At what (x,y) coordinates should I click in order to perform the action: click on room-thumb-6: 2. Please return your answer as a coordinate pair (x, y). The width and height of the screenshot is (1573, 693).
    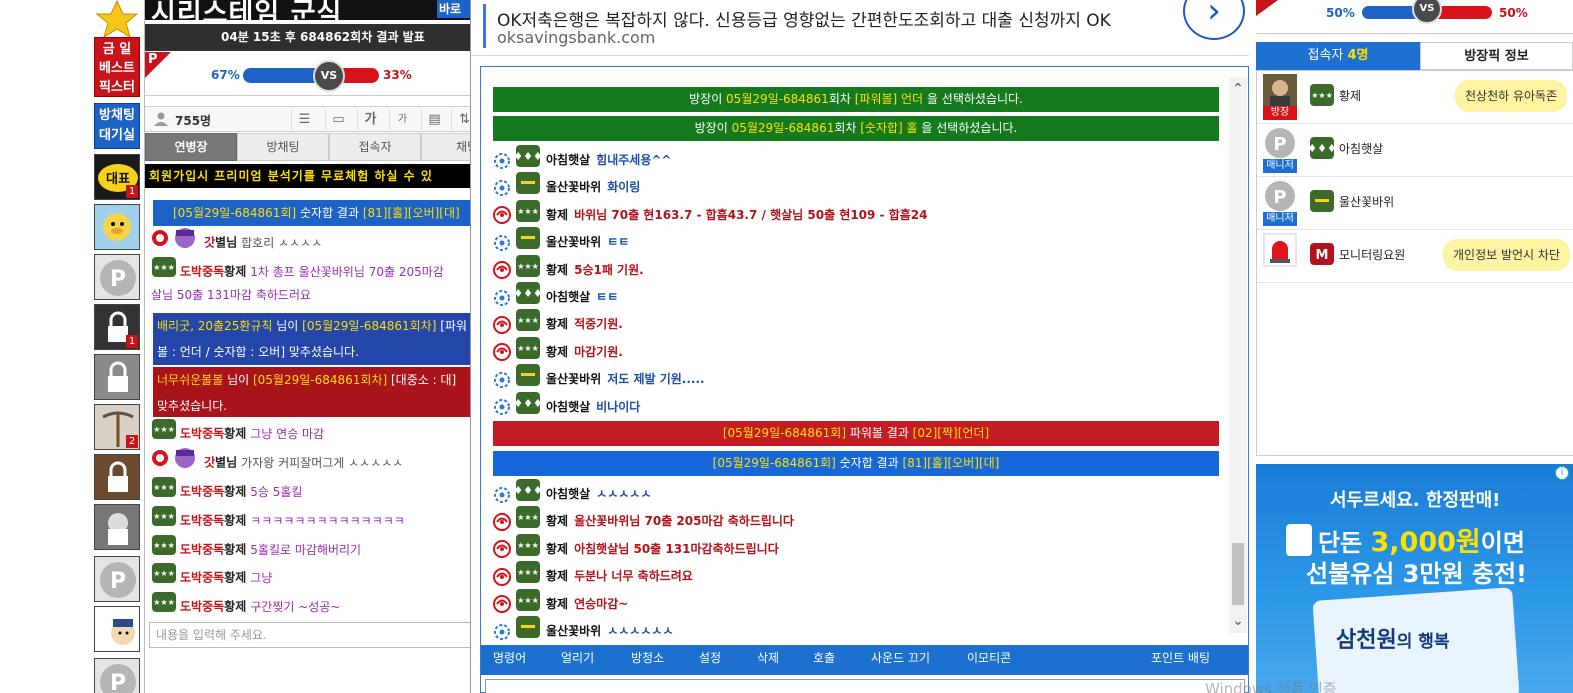
    Looking at the image, I should click on (117, 427).